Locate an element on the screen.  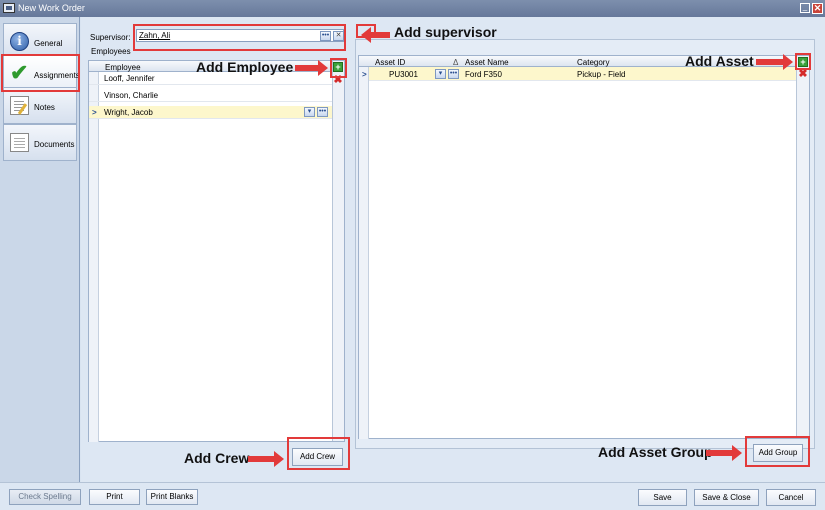
window-title: New Work Order is located at coordinates (51, 8).